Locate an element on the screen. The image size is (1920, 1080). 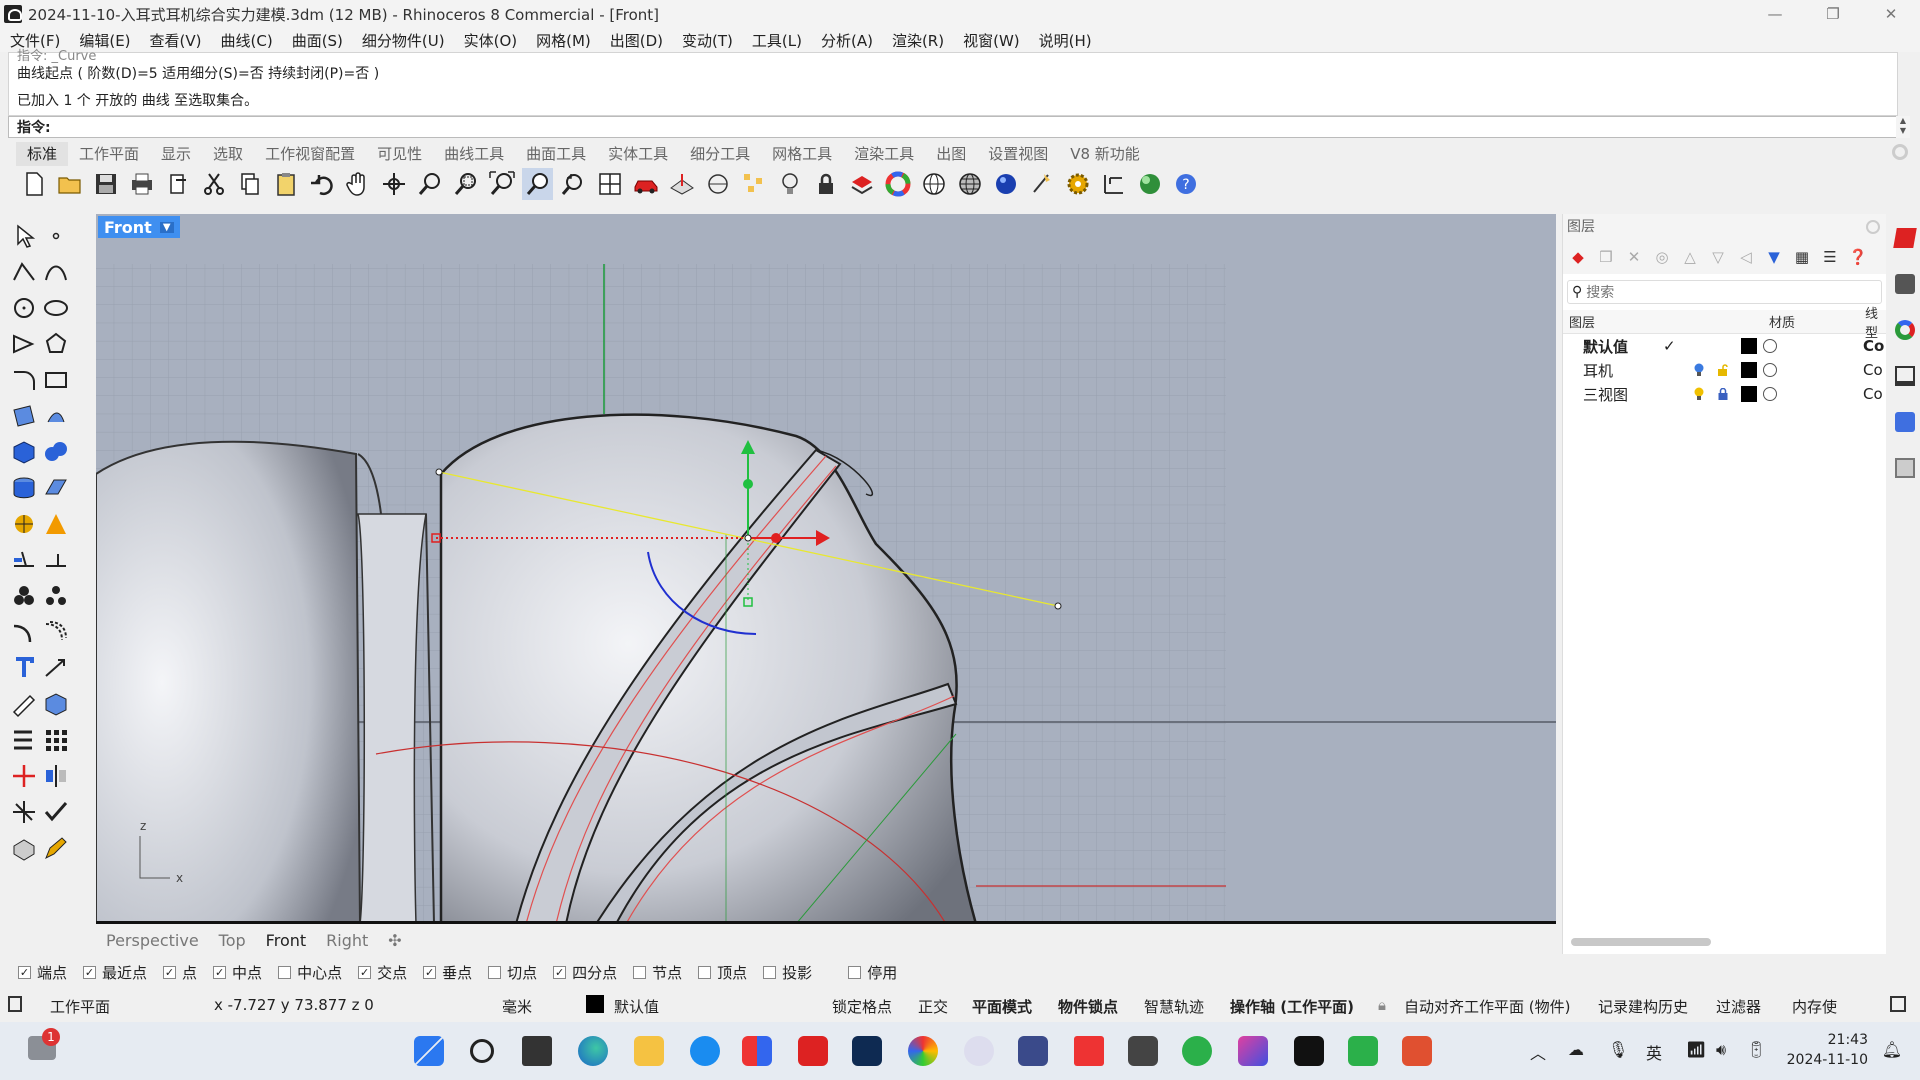
osnap-6: ✓ 垂点 is located at coordinates (447, 972).